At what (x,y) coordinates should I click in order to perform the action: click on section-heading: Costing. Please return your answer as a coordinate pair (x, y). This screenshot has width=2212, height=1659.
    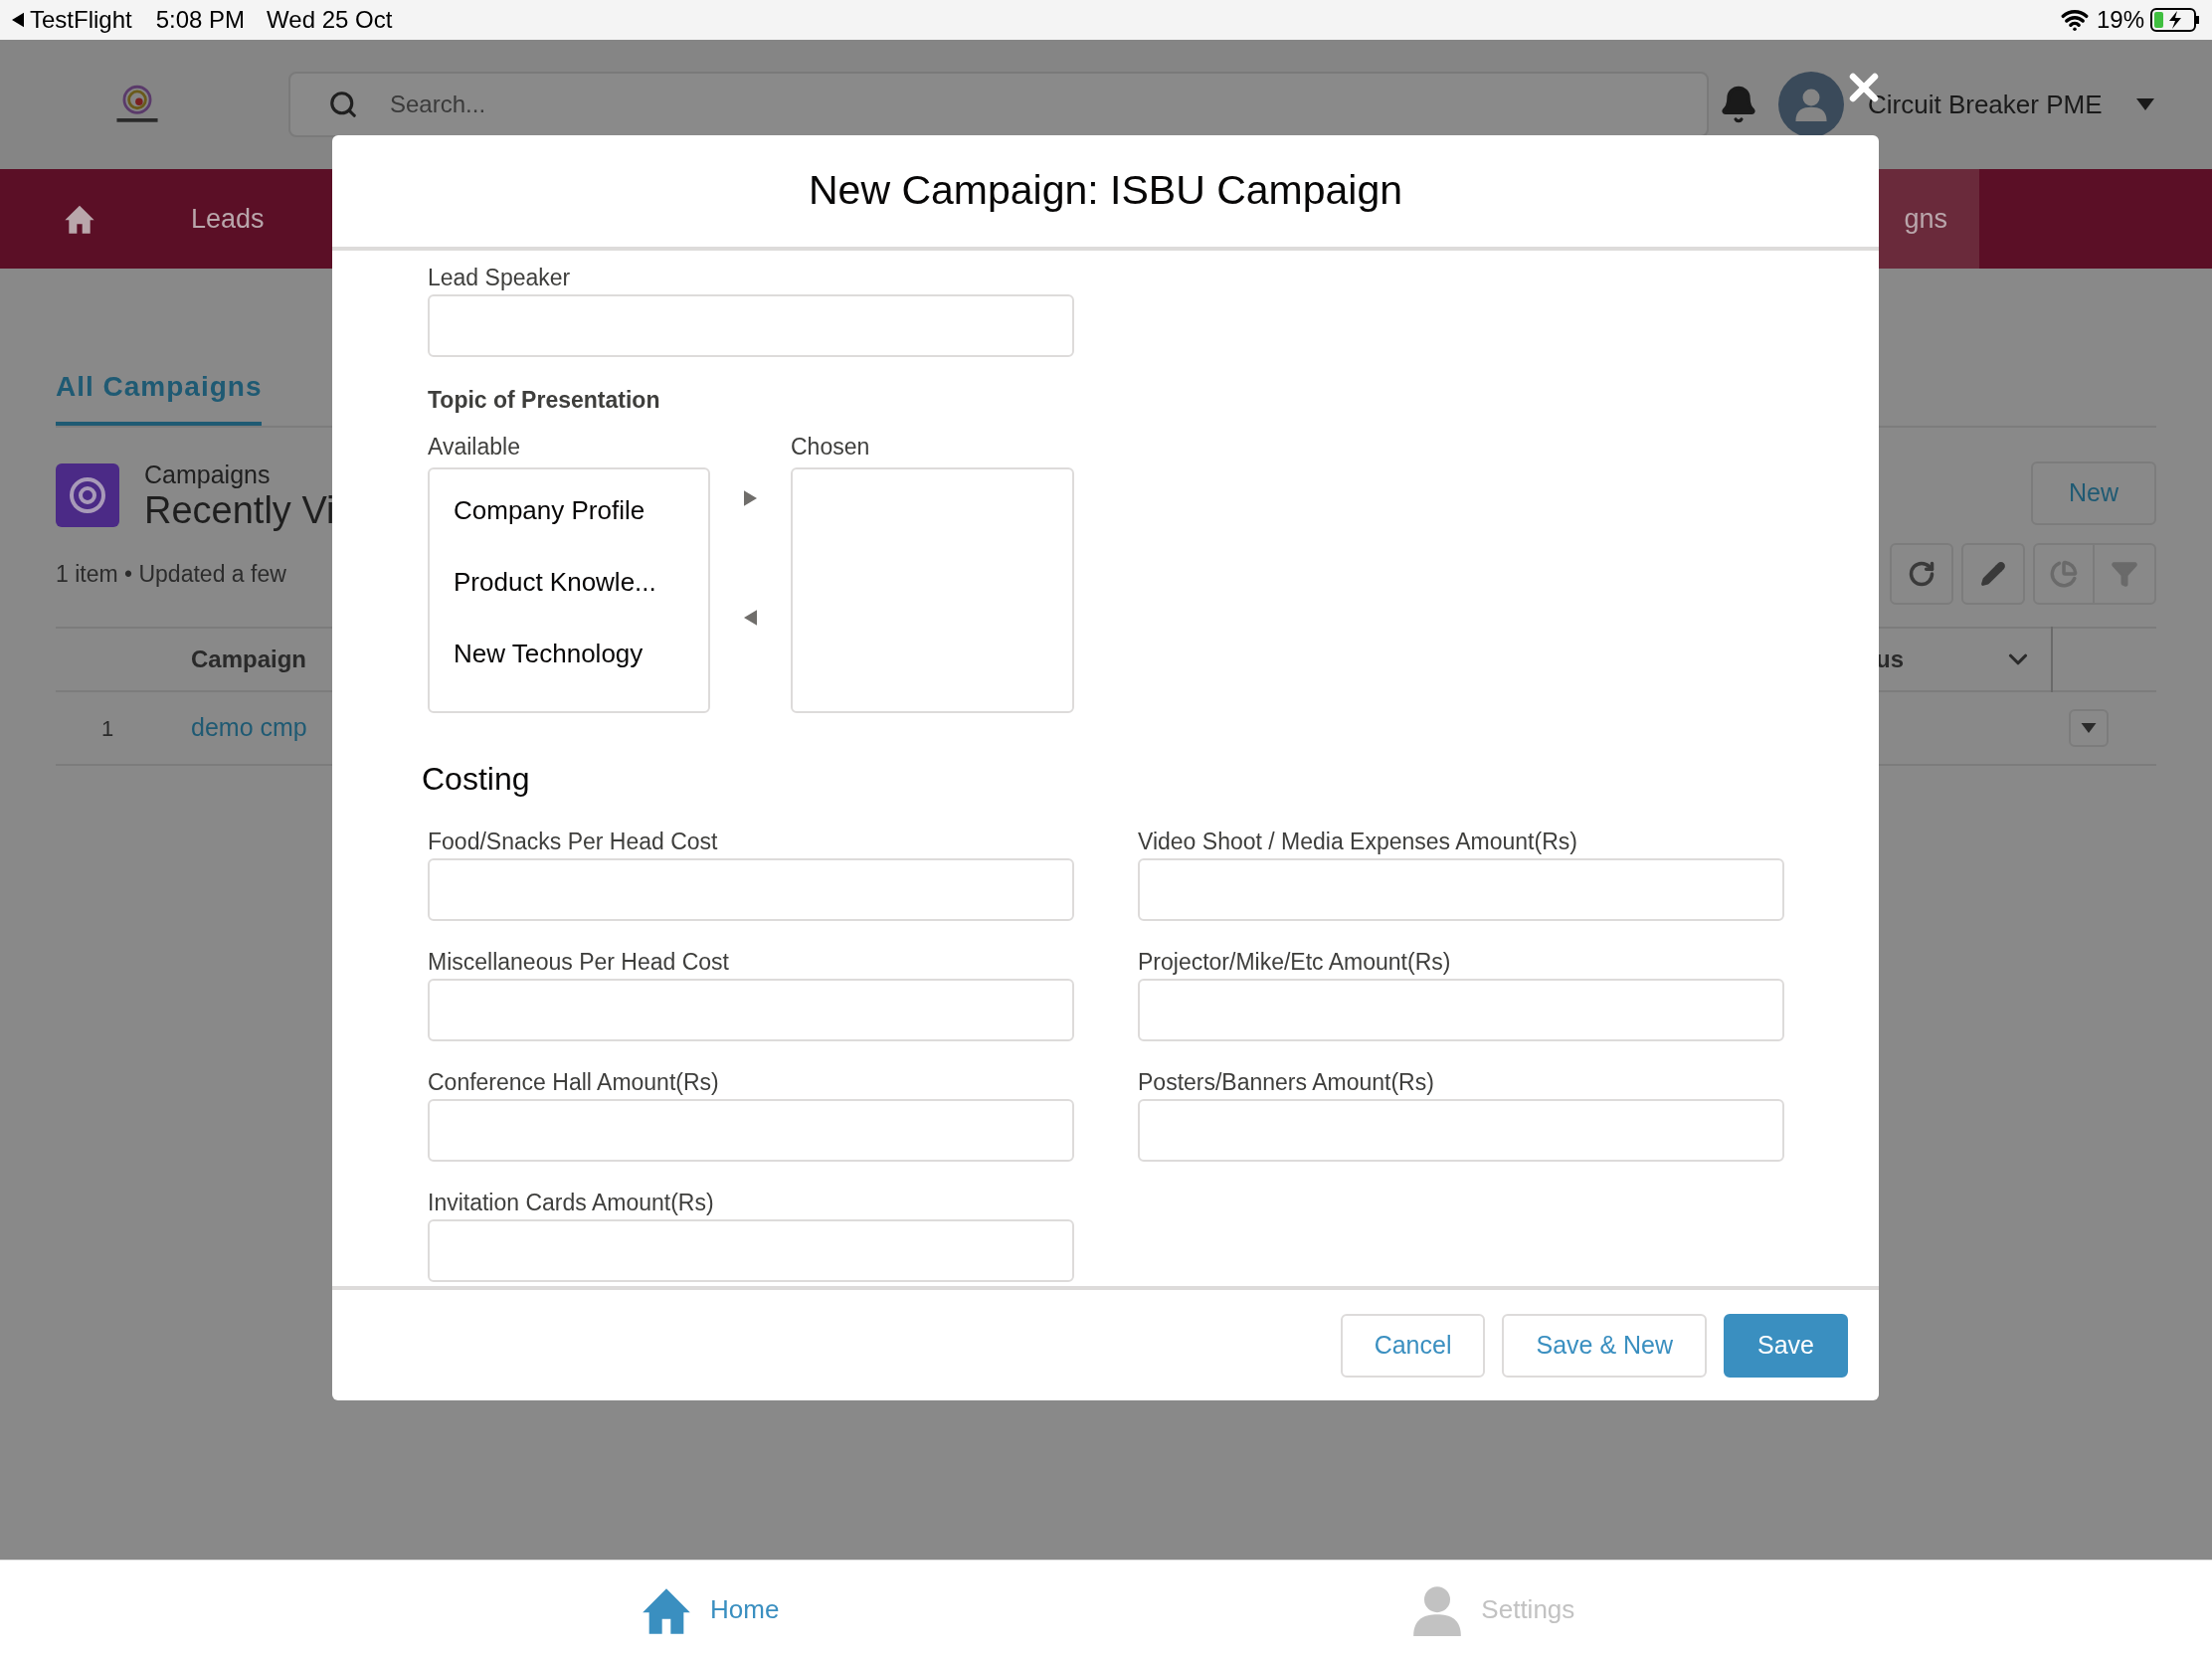
    Looking at the image, I should click on (476, 779).